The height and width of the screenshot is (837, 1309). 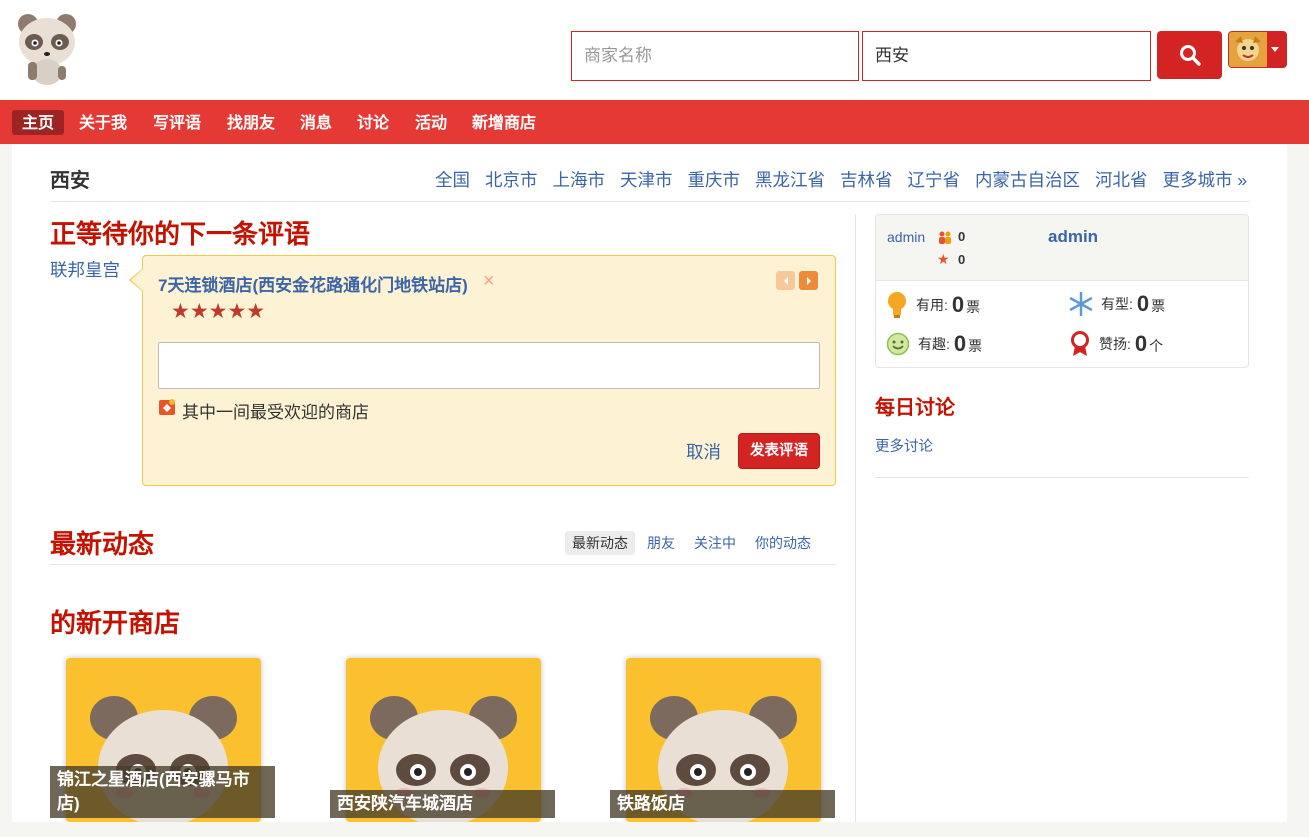 I want to click on chevron-left-icon, so click(x=785, y=280).